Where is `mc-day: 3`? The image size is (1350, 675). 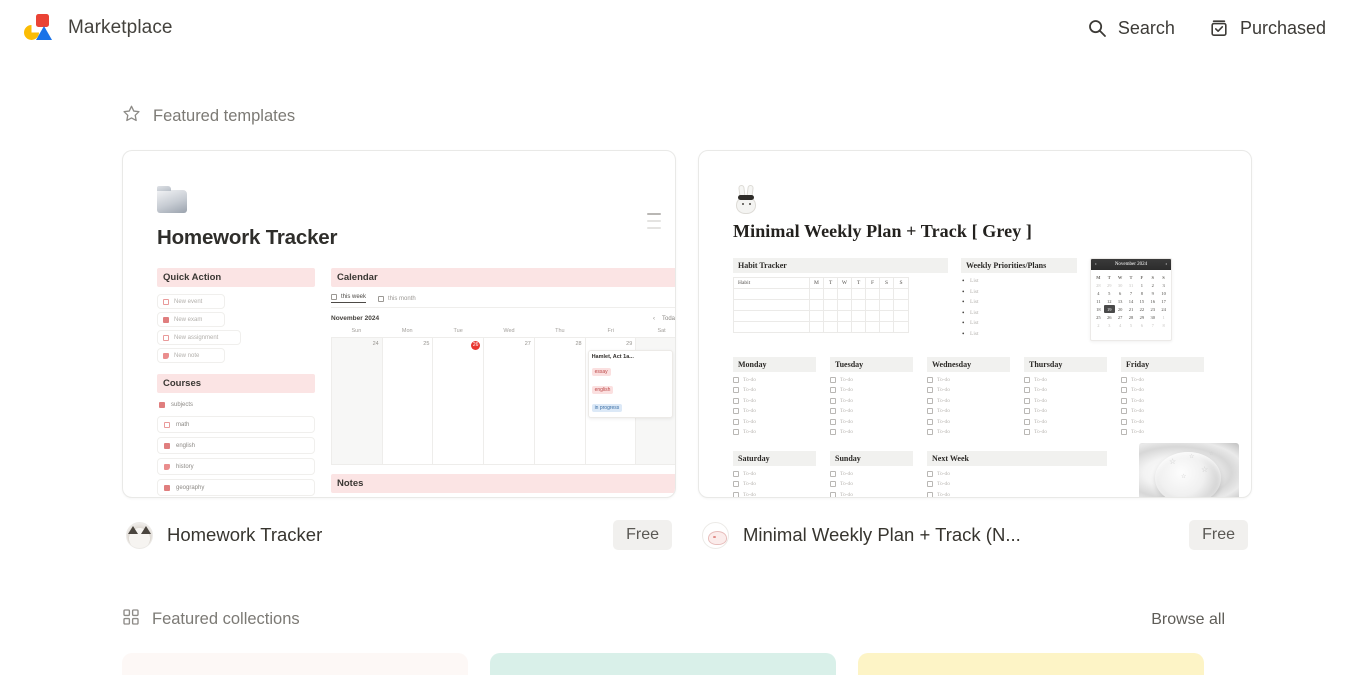 mc-day: 3 is located at coordinates (1163, 285).